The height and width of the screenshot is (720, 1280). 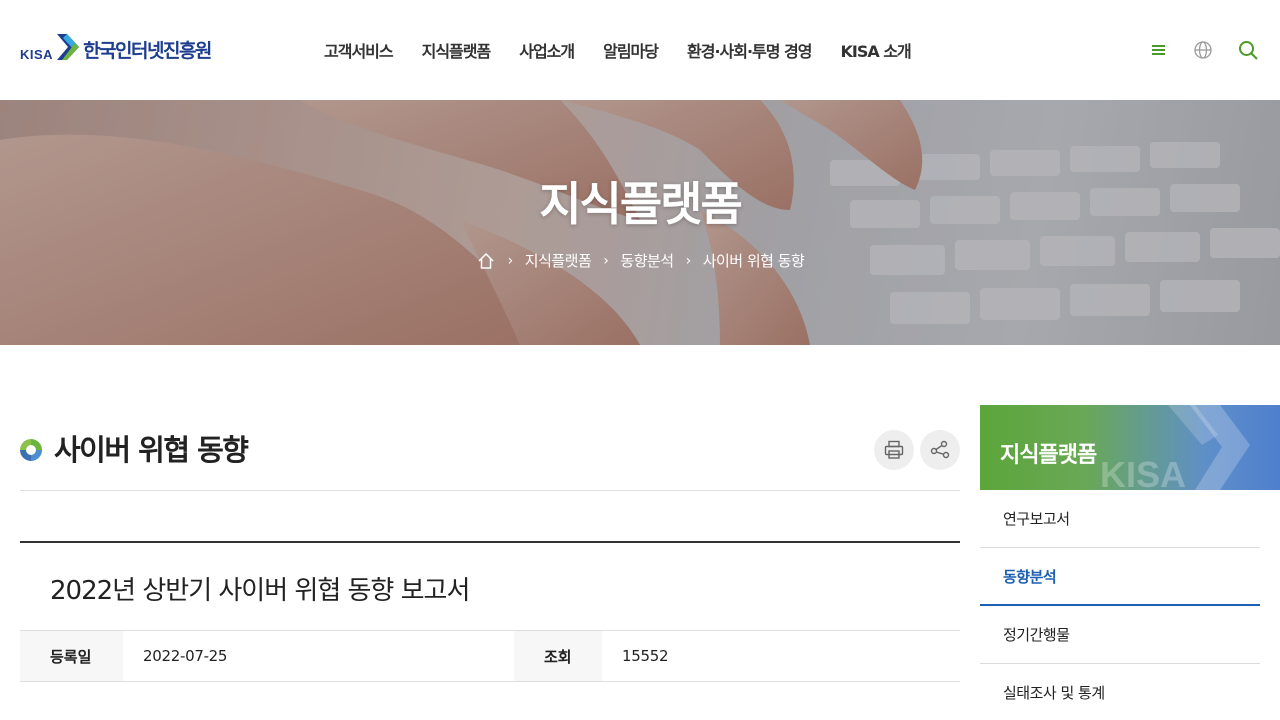 I want to click on logo-mark-icon, so click(x=68, y=47).